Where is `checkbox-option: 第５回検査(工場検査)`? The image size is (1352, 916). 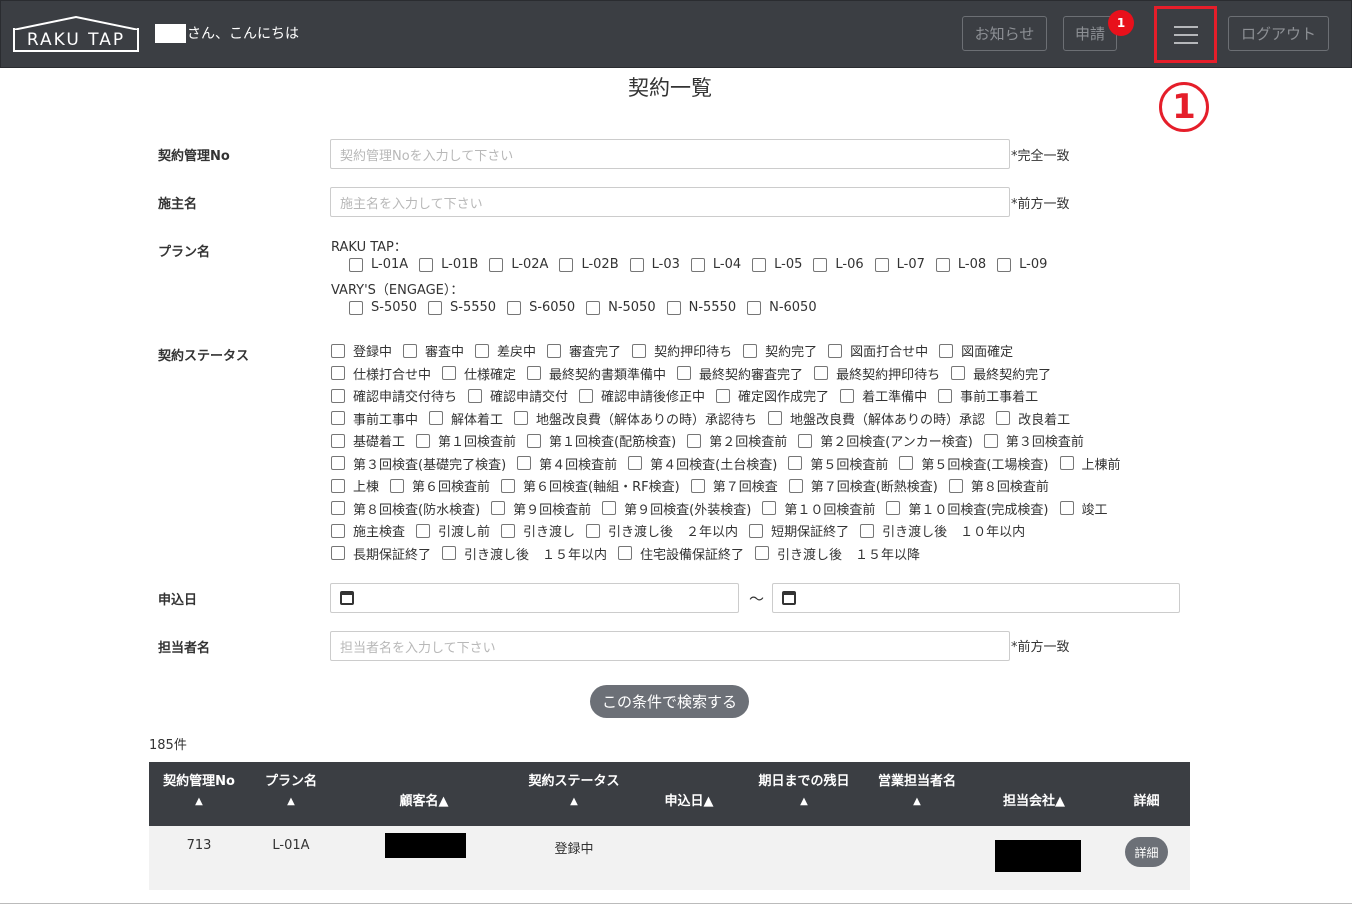 checkbox-option: 第５回検査(工場検査) is located at coordinates (974, 463).